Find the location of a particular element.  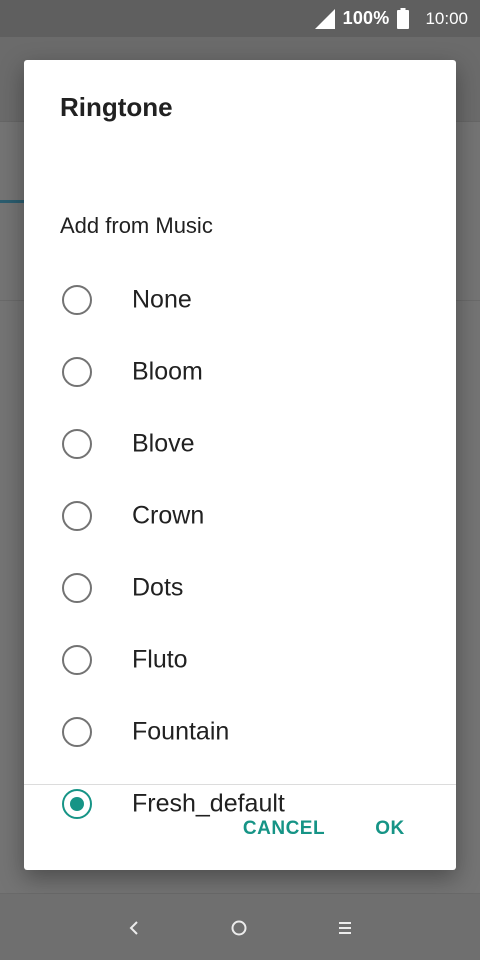

ringtone-option-blove: Blove is located at coordinates (240, 444).